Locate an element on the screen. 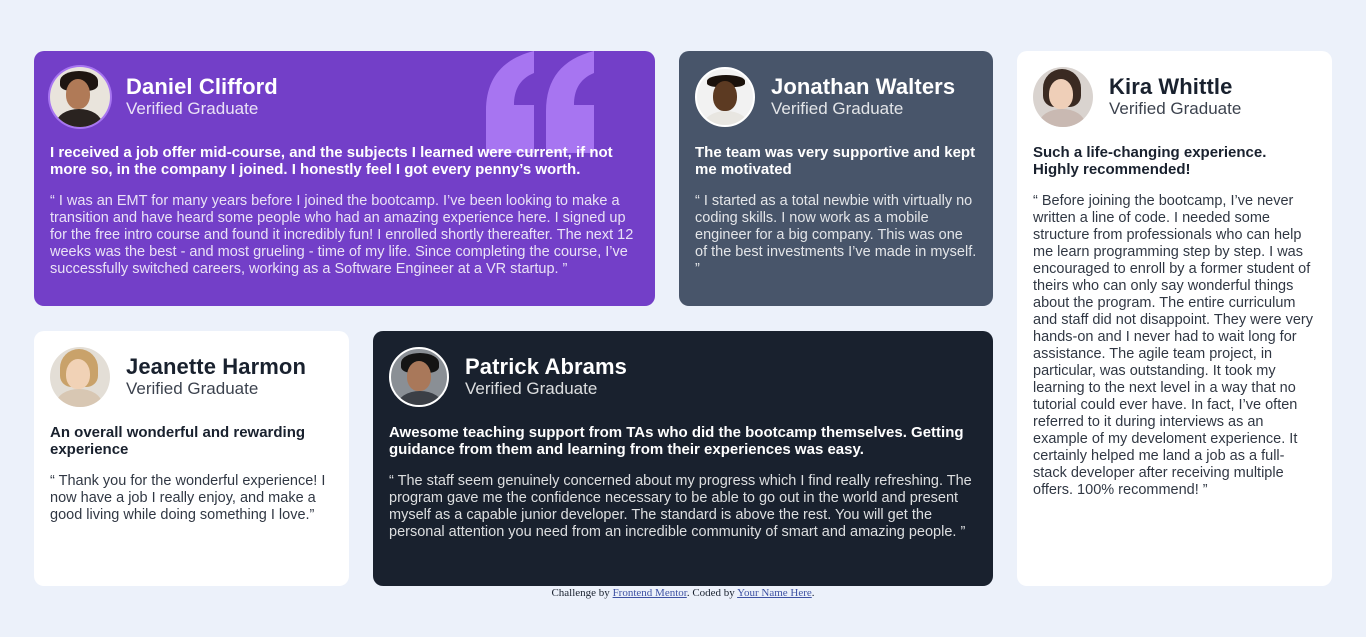 The height and width of the screenshot is (637, 1366). testimonial-header: Patrick Abrams Verified Graduate is located at coordinates (683, 377).